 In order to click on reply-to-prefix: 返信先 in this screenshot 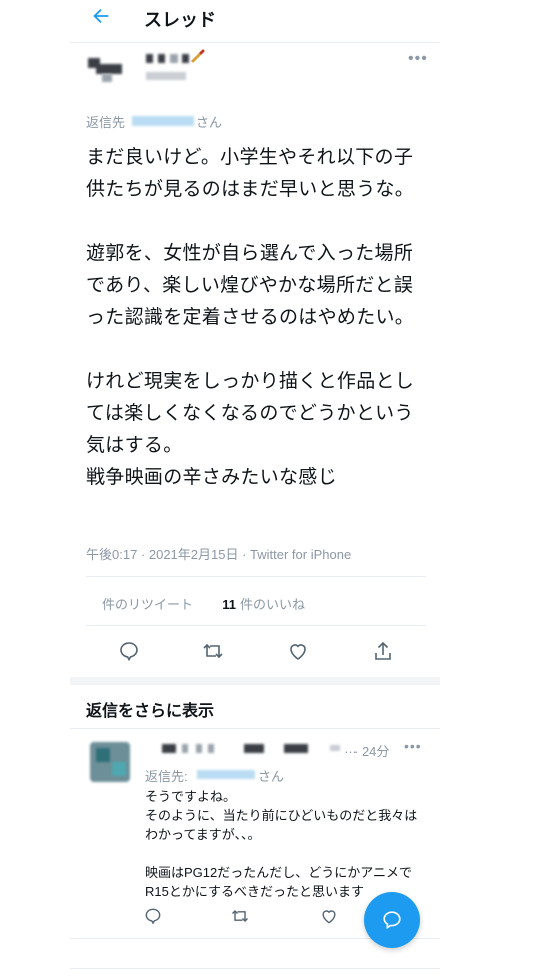, I will do `click(106, 122)`.